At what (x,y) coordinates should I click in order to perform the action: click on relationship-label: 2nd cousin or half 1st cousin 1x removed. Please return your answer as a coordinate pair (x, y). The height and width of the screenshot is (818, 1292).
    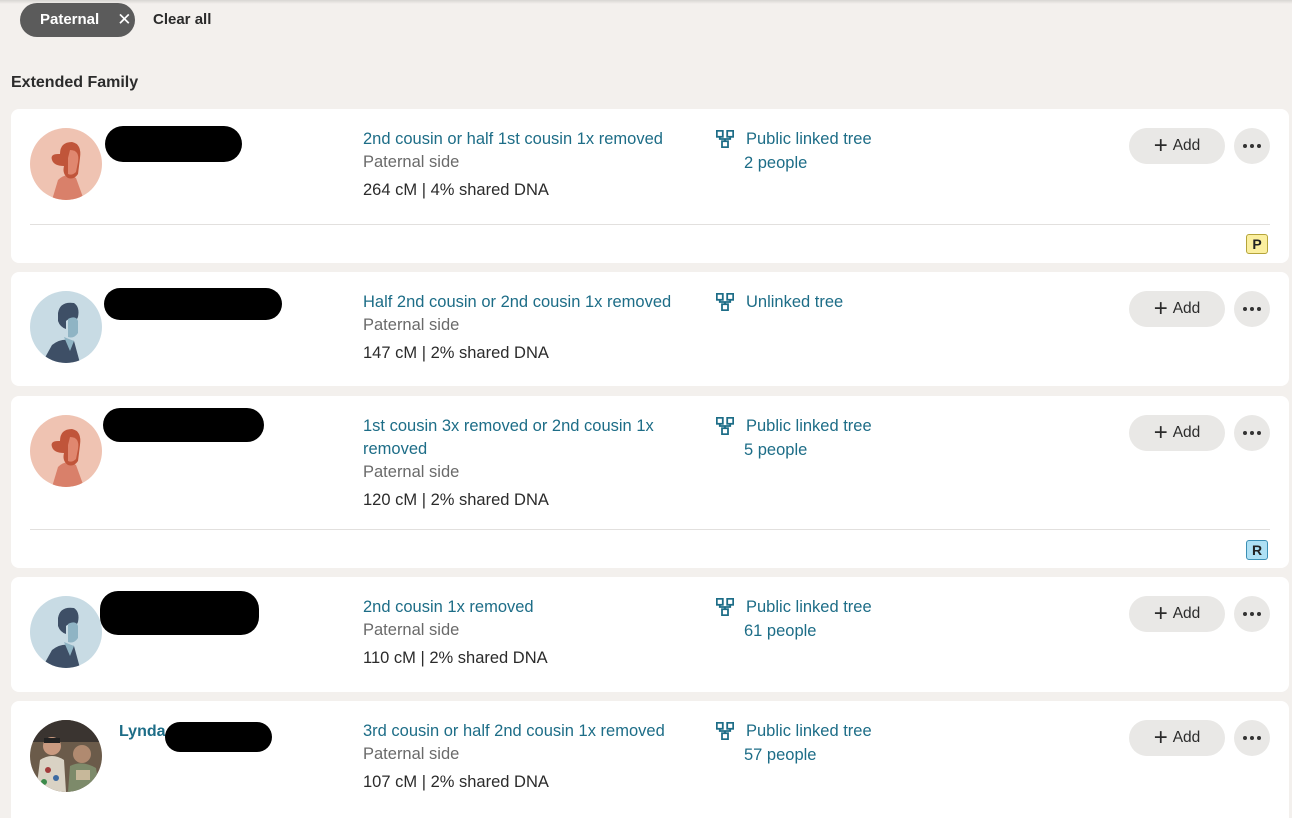
    Looking at the image, I should click on (513, 139).